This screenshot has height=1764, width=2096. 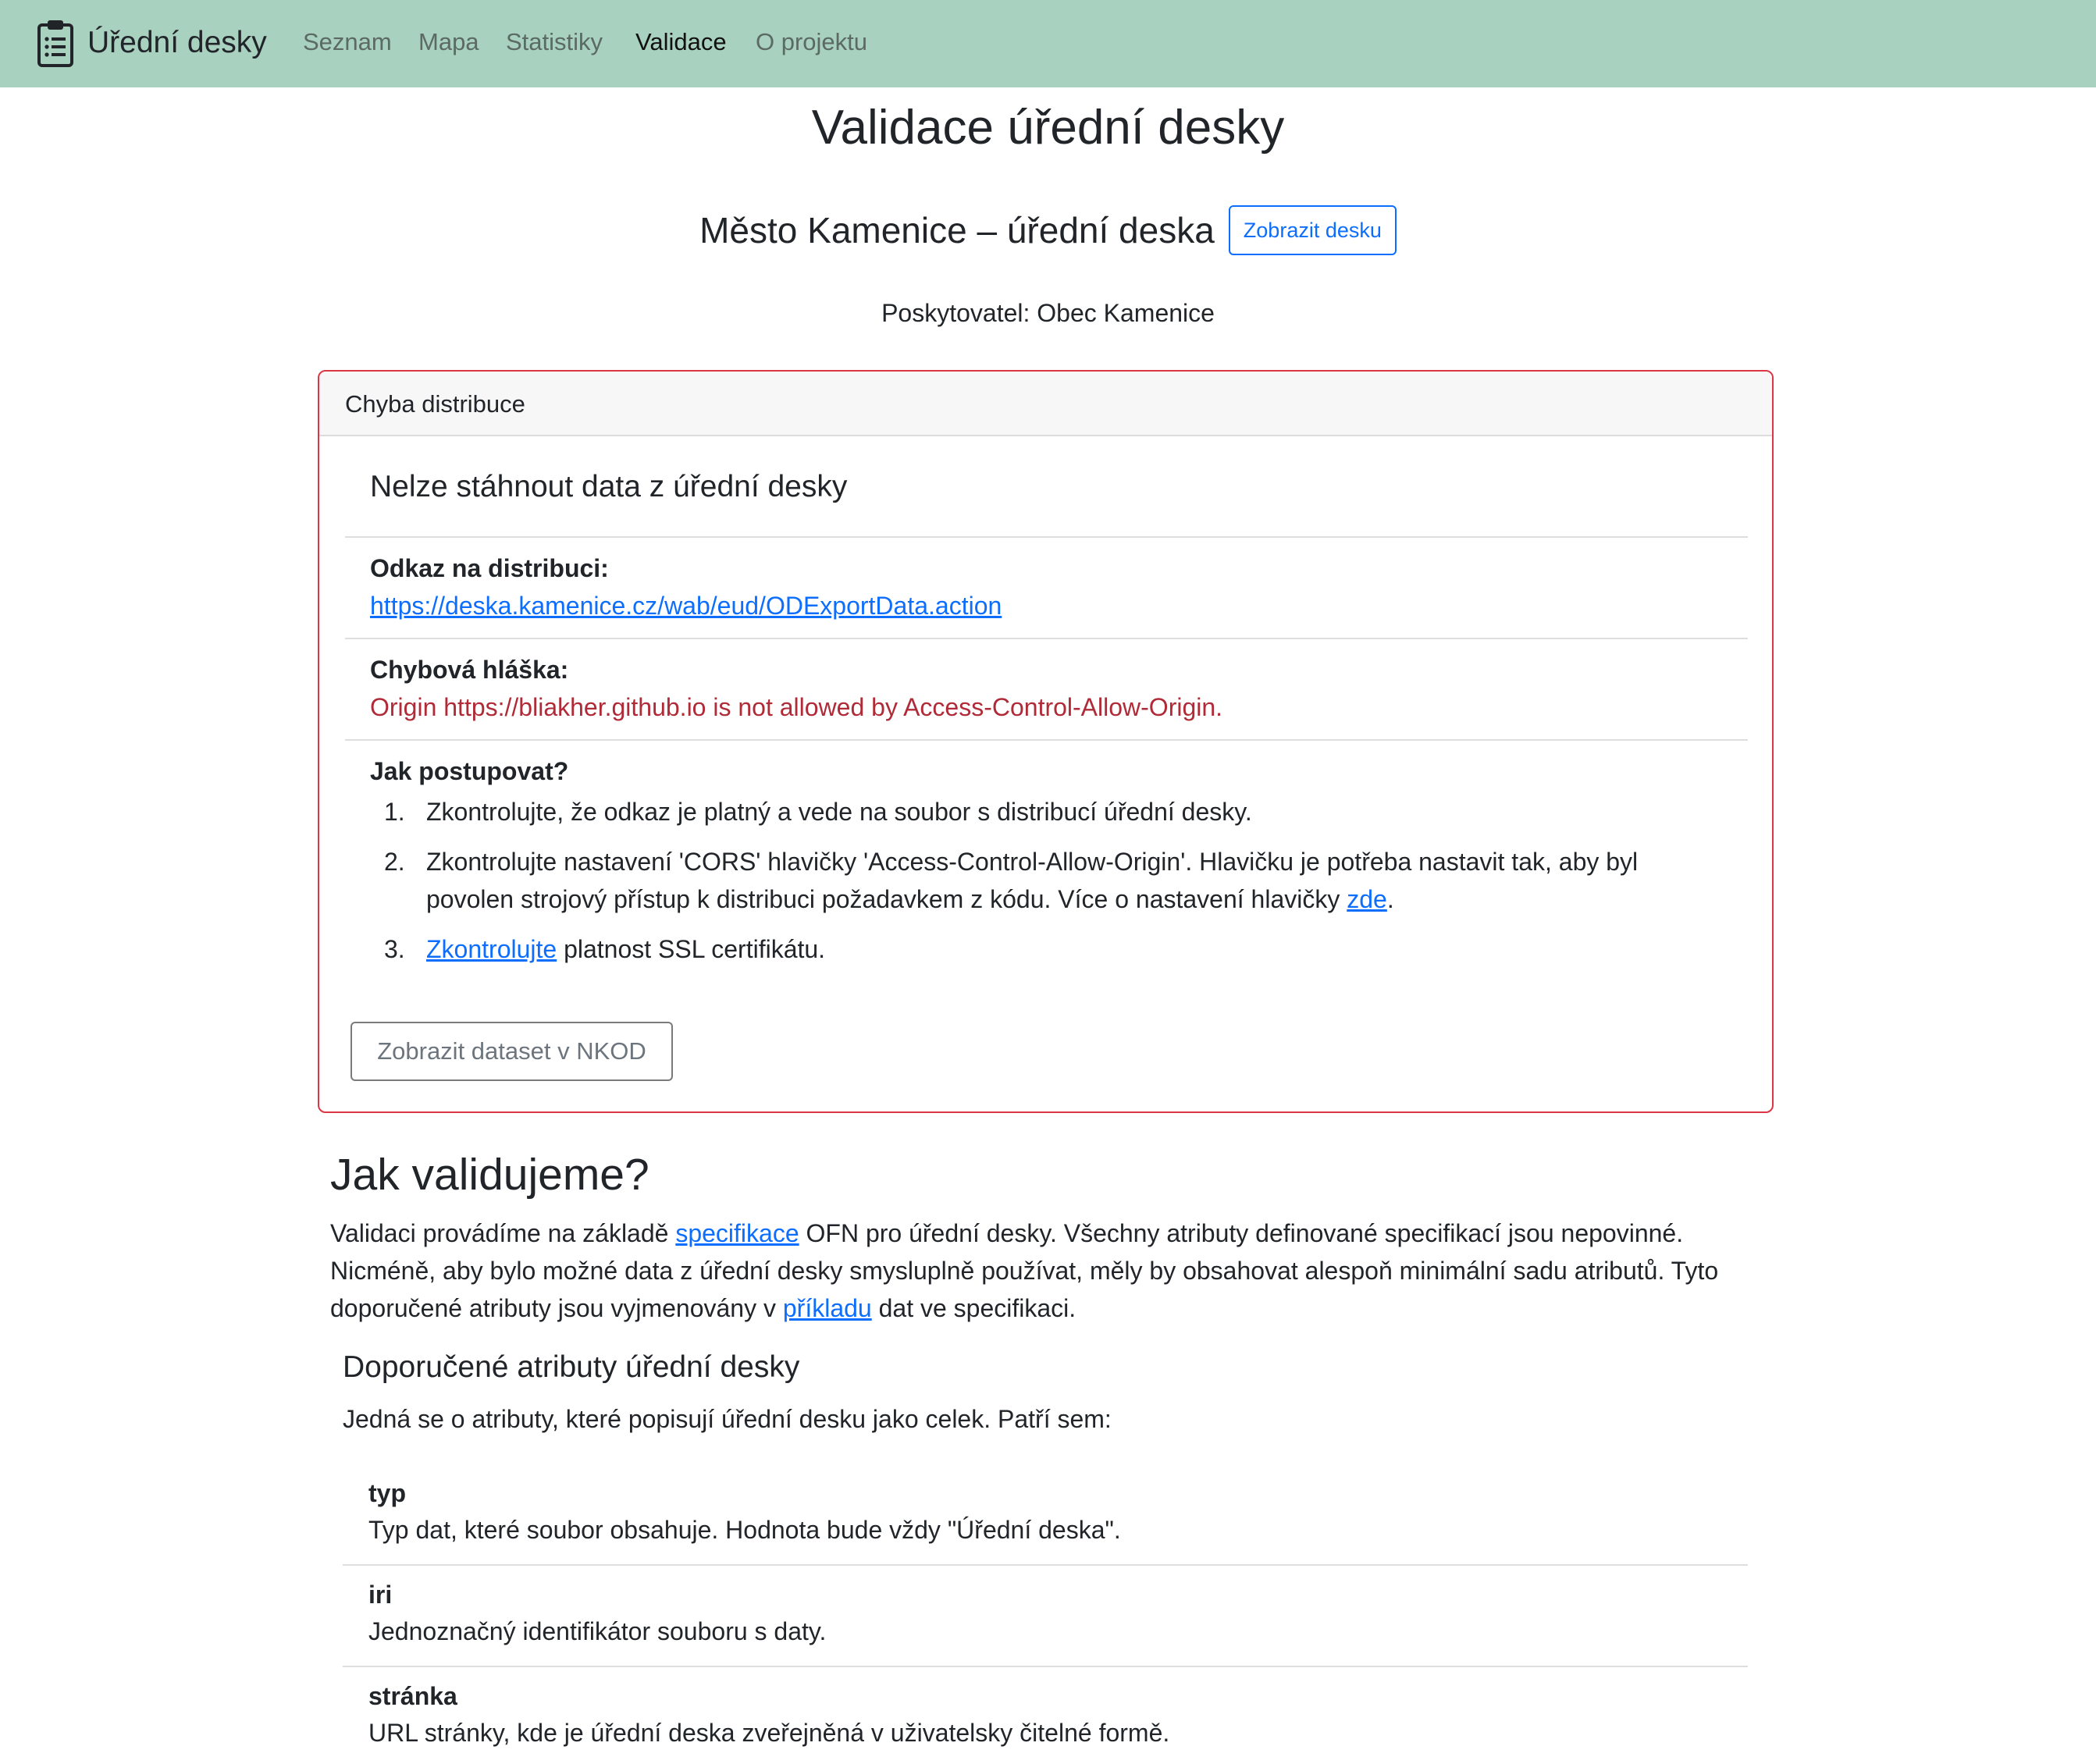 I want to click on show-desk-button: Zobrazit desku, so click(x=1312, y=230).